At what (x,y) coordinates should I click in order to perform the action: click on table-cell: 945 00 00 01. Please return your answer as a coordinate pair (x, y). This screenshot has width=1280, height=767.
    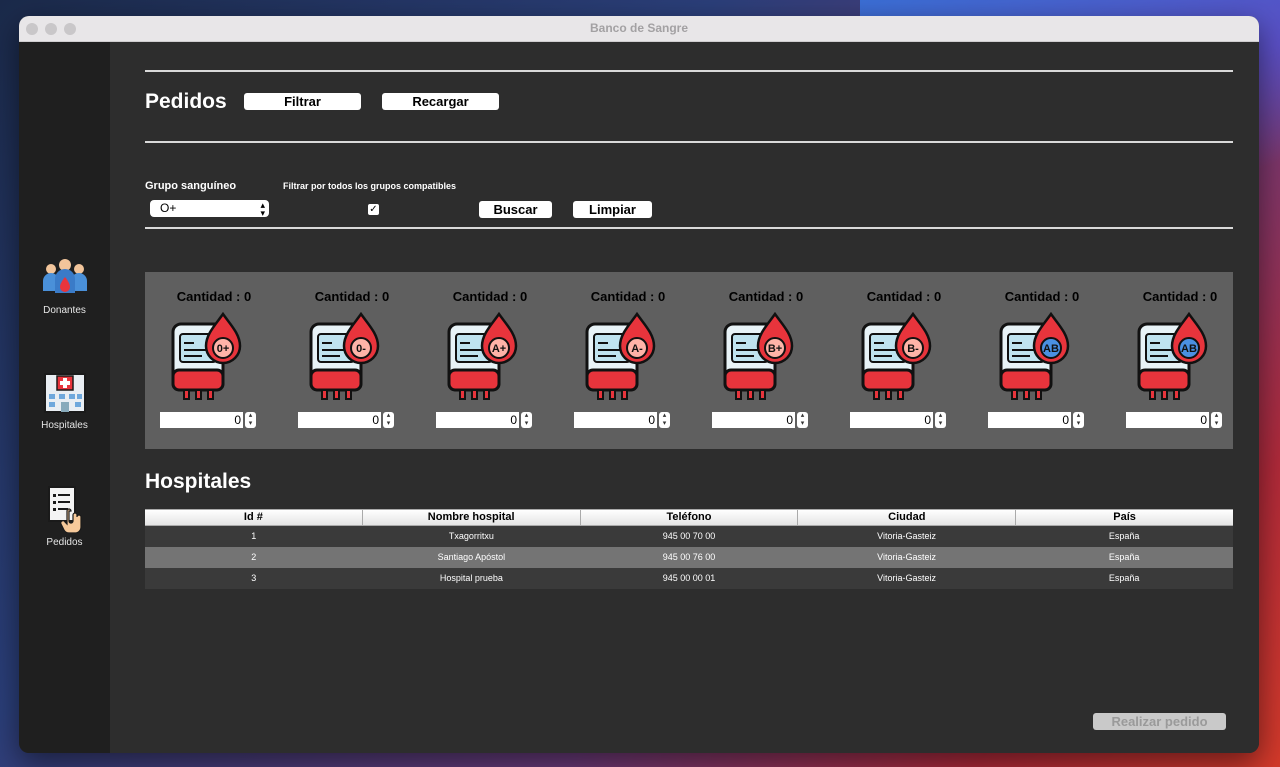
    Looking at the image, I should click on (689, 578).